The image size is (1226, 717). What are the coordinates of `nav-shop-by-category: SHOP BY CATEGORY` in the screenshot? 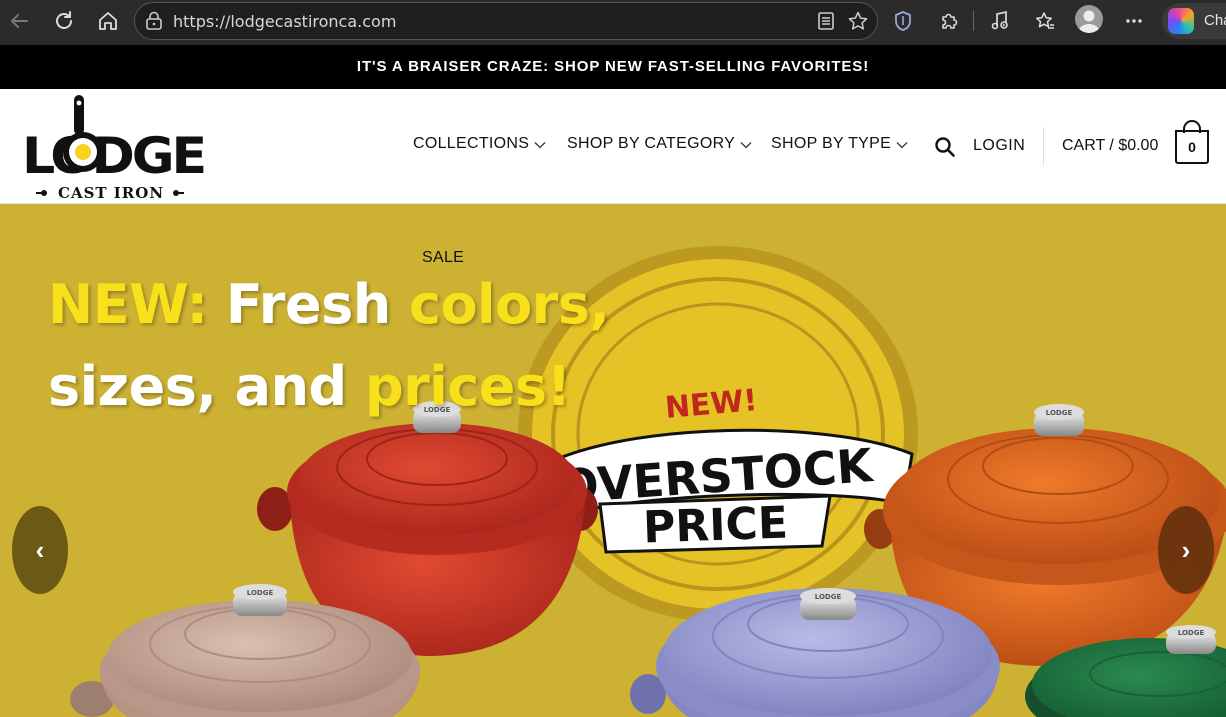 It's located at (659, 144).